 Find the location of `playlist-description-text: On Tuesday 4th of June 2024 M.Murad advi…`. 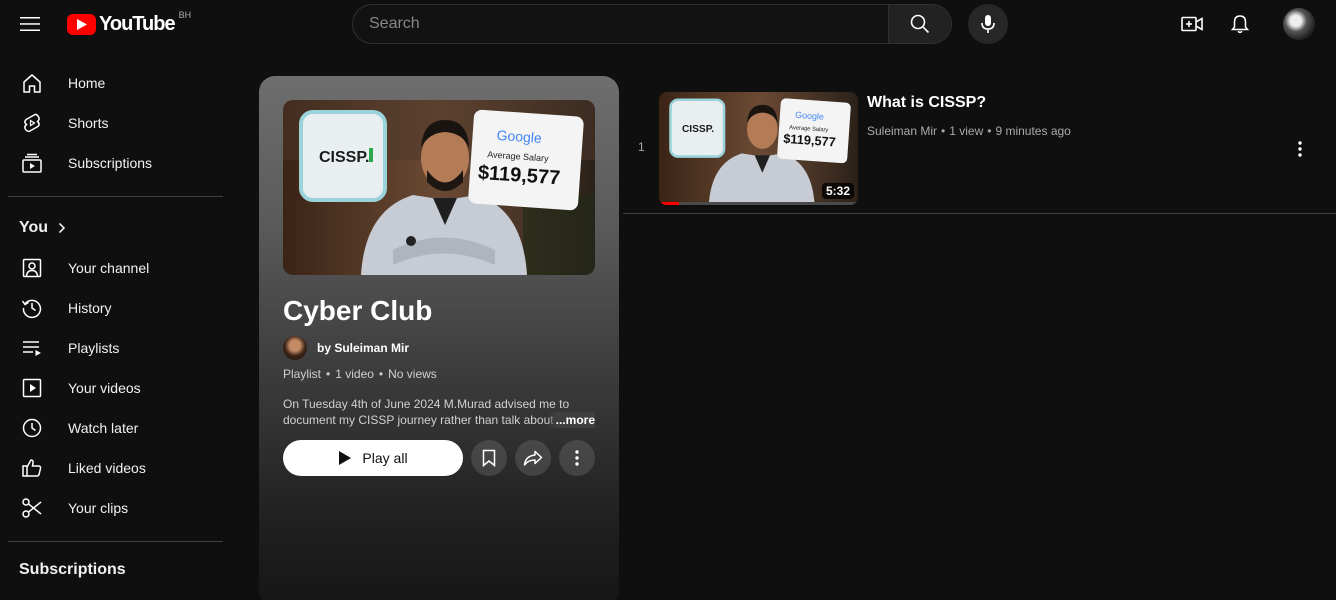

playlist-description-text: On Tuesday 4th of June 2024 M.Murad advi… is located at coordinates (426, 412).